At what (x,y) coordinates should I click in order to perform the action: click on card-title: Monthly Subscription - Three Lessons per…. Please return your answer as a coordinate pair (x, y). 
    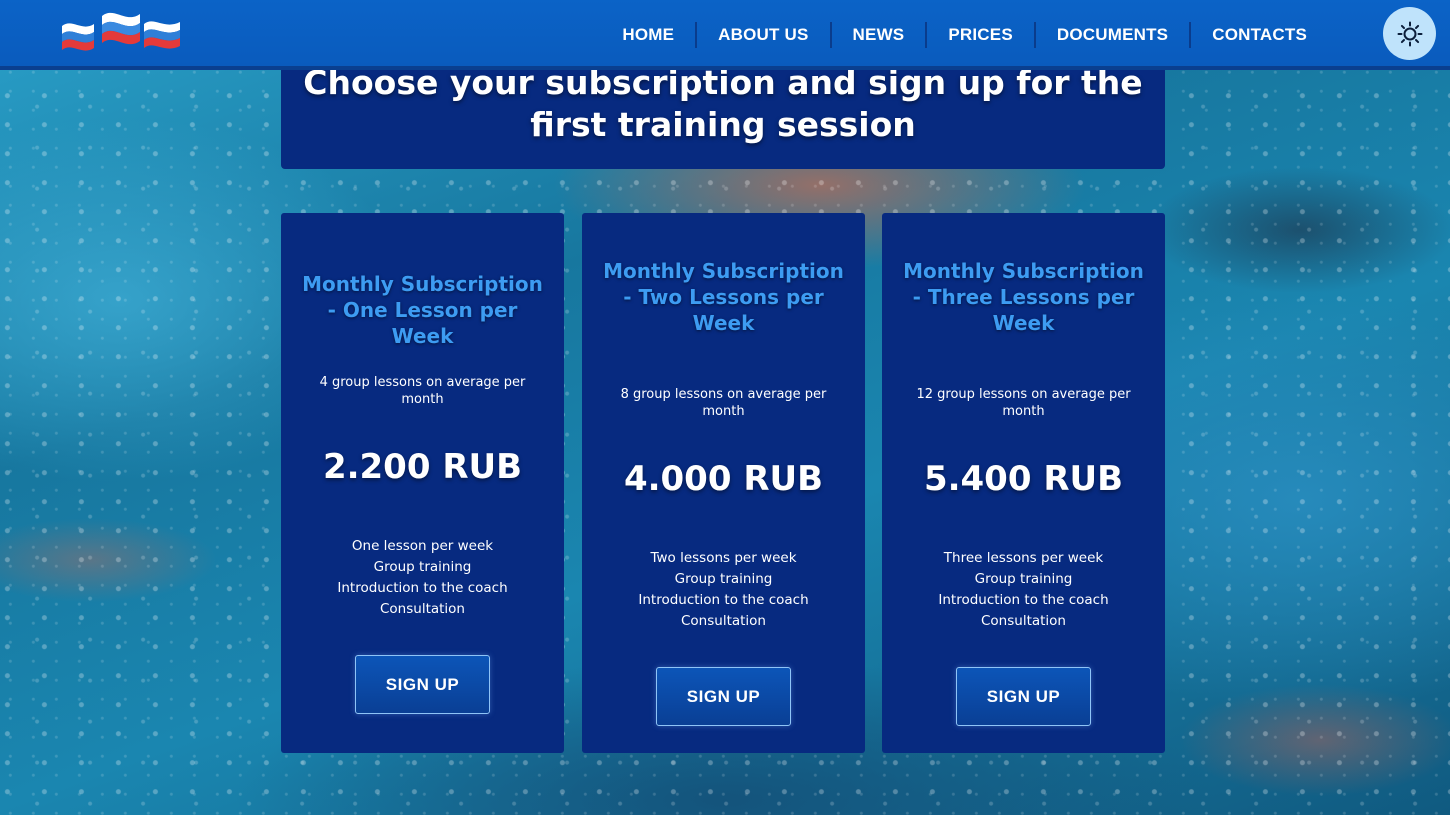
    Looking at the image, I should click on (1023, 297).